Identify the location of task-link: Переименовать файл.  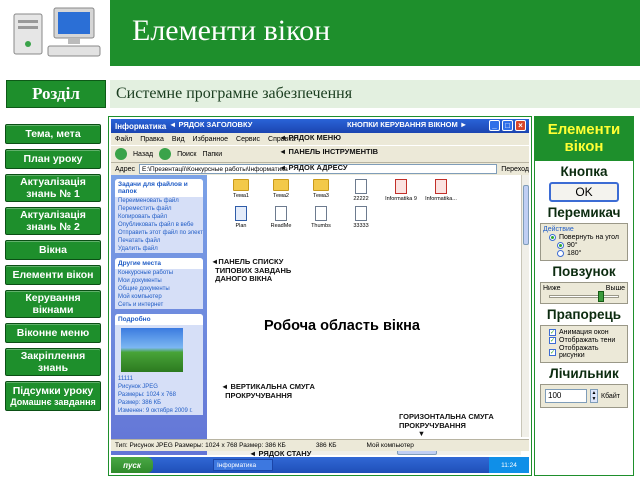
(159, 201).